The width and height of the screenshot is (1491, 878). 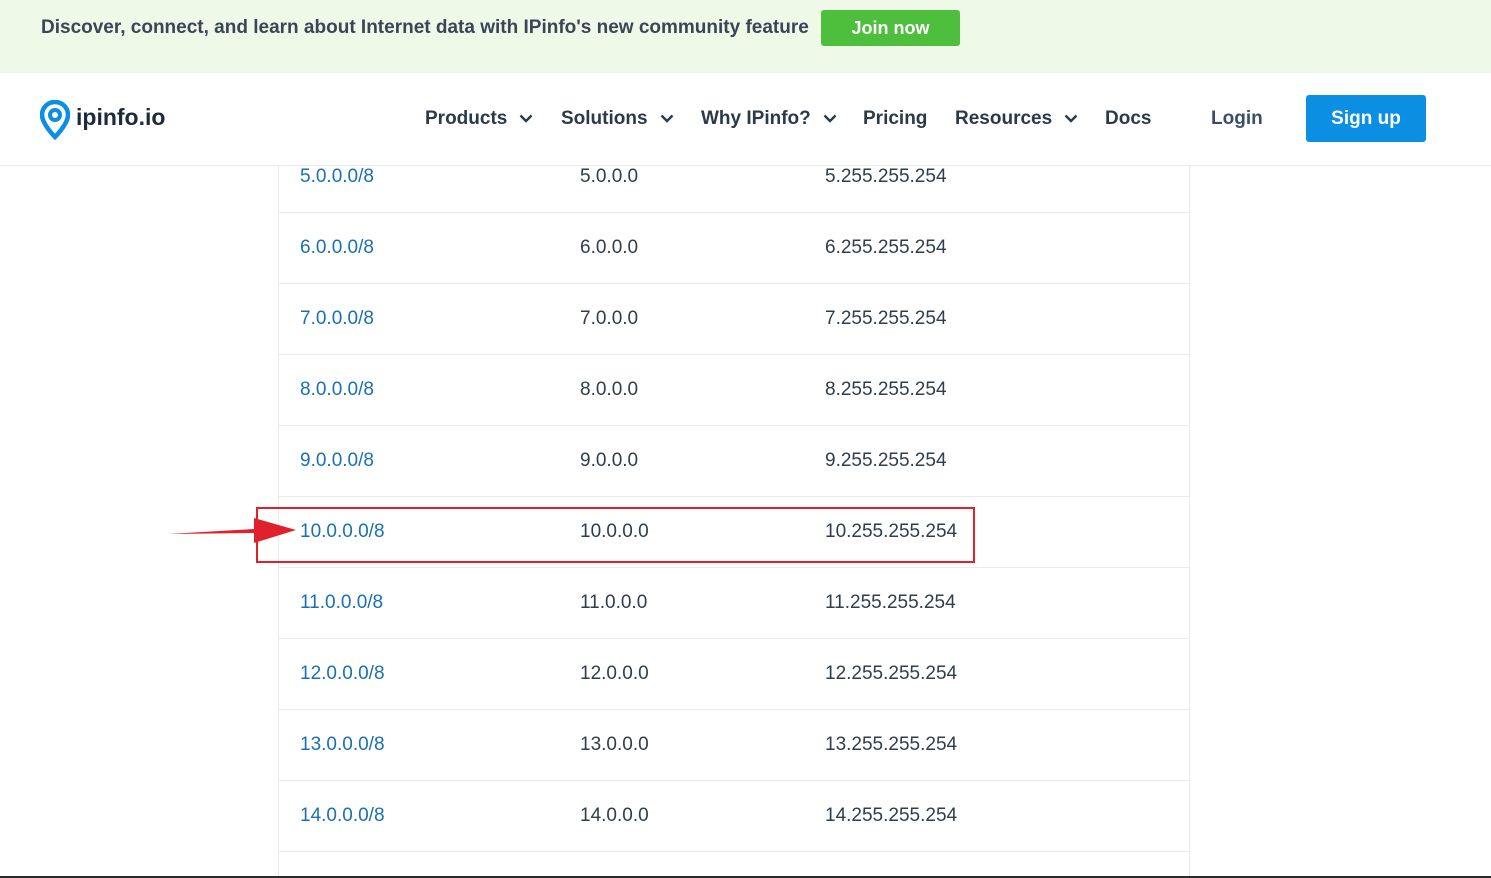 I want to click on range-end: 12.255.255.254, so click(x=891, y=673).